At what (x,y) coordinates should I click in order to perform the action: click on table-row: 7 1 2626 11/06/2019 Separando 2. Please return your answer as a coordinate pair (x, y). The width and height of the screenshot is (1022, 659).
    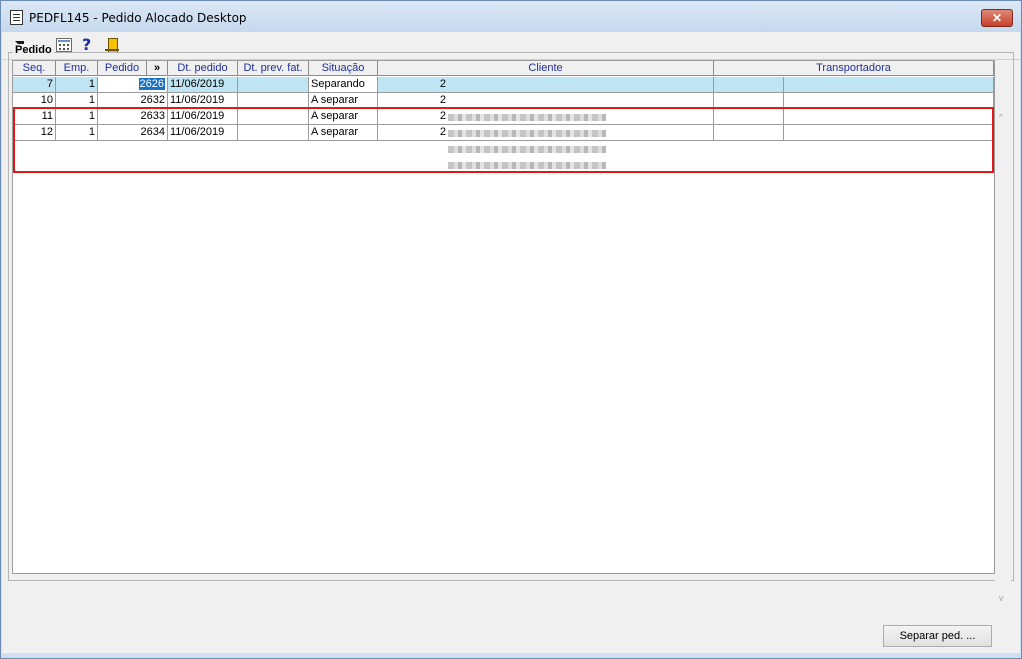
    Looking at the image, I should click on (503, 85).